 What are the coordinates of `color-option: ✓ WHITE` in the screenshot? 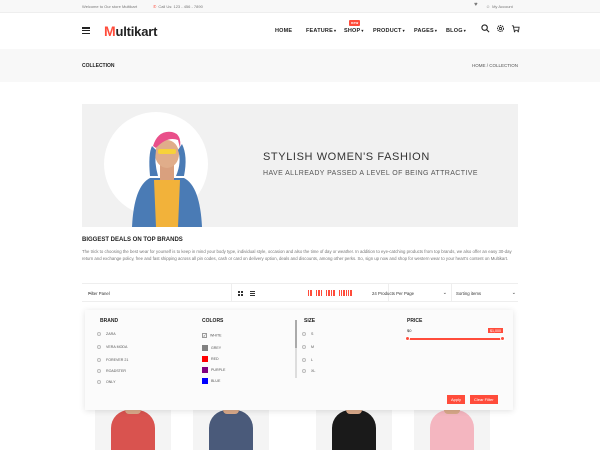 It's located at (212, 335).